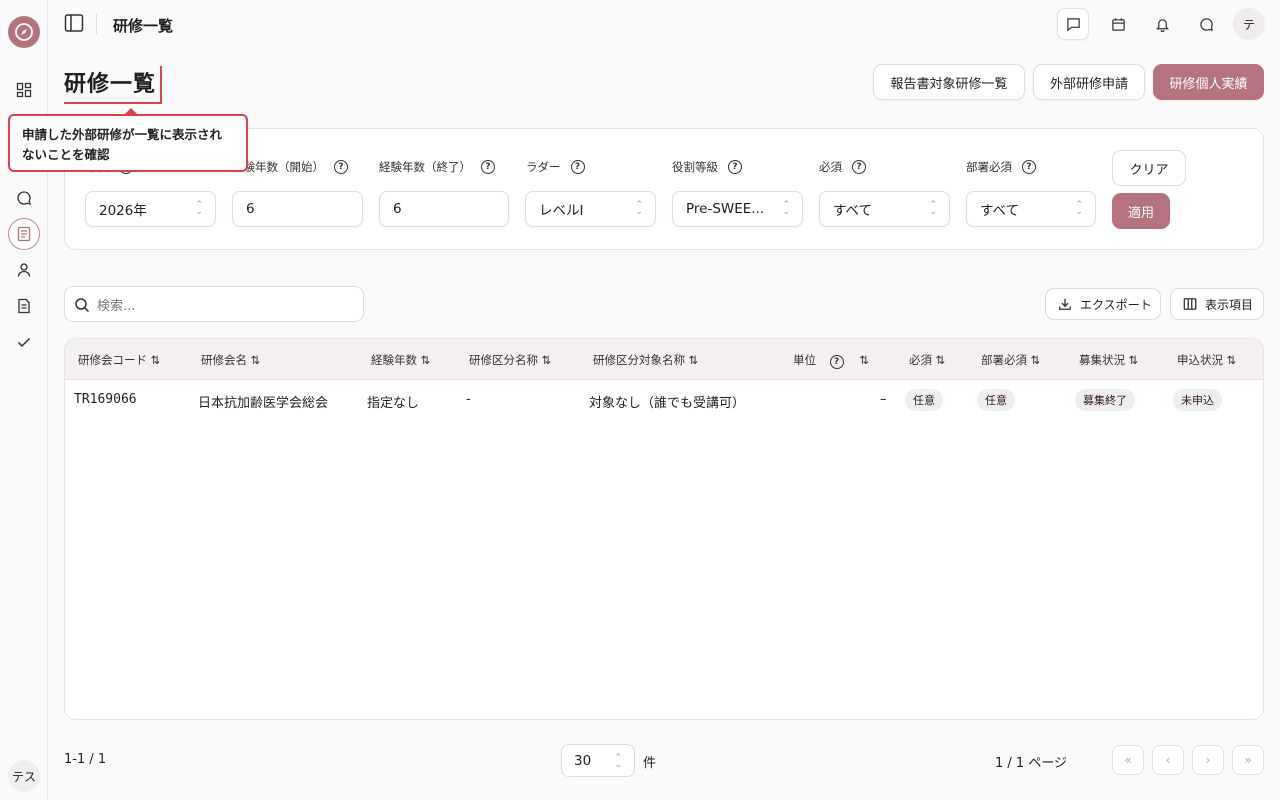 The height and width of the screenshot is (800, 1280). What do you see at coordinates (85, 759) in the screenshot?
I see `result-range: 1-1 / 1` at bounding box center [85, 759].